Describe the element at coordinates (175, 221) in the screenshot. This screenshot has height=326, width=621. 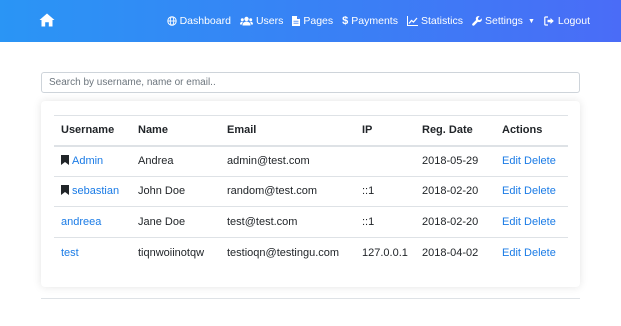
I see `cell-name: Jane Doe` at that location.